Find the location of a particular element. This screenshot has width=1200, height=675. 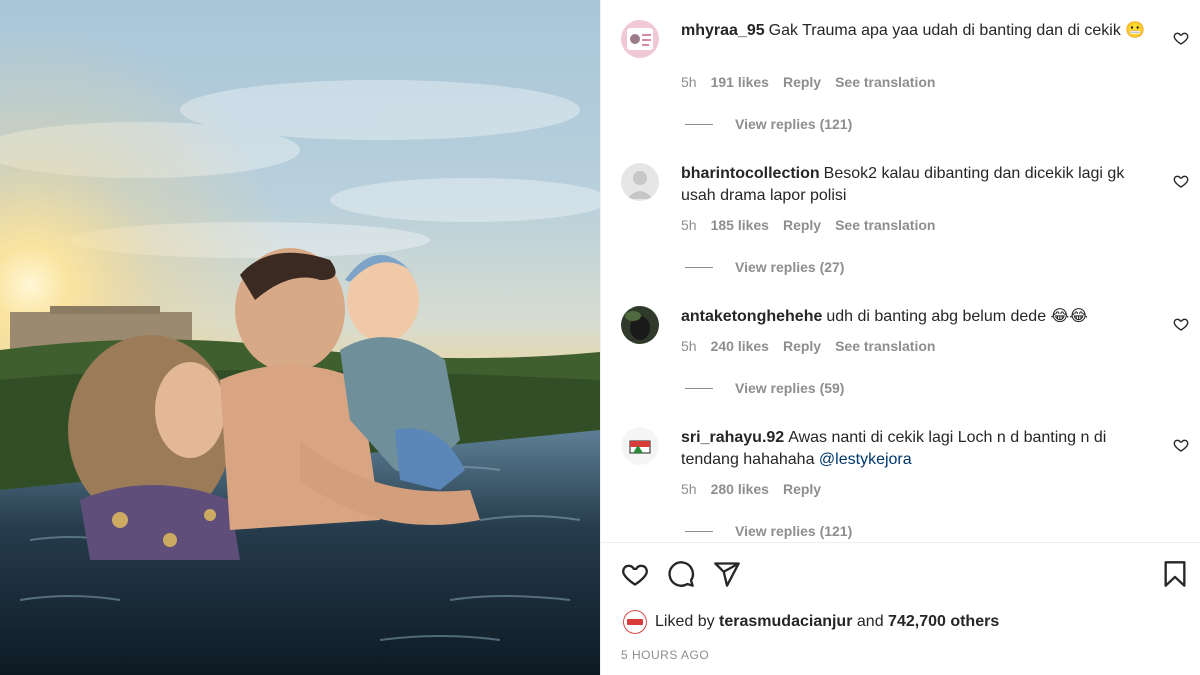

liked-by-prefix: Liked by is located at coordinates (685, 621).